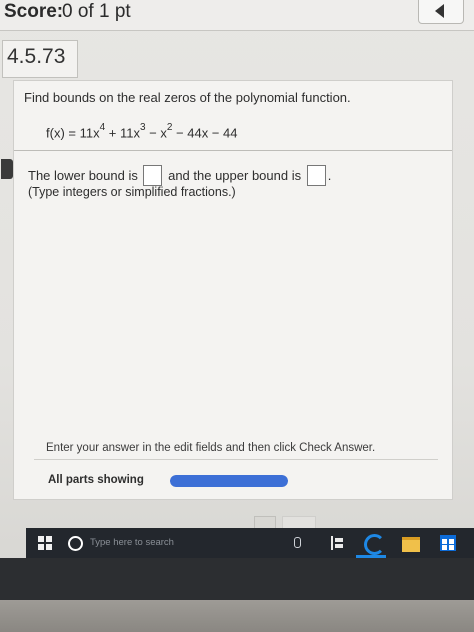 This screenshot has width=474, height=632. Describe the element at coordinates (236, 459) in the screenshot. I see `instruction-divider` at that location.